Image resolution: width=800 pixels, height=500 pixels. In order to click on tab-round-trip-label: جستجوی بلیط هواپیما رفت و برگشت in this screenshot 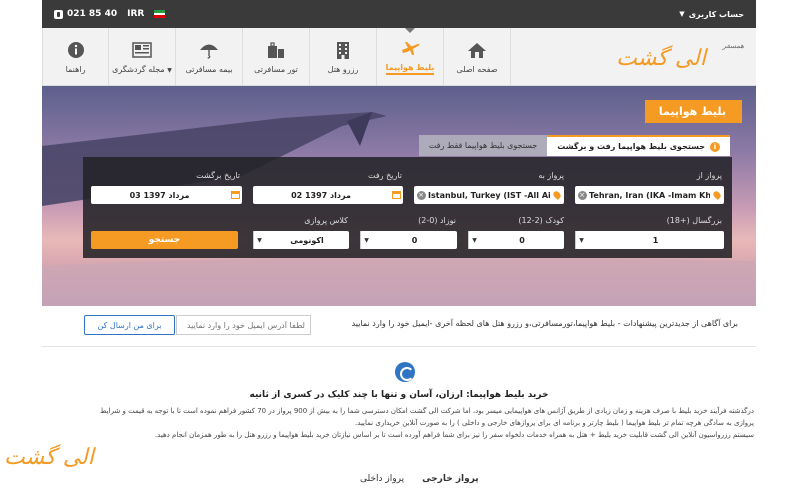, I will do `click(631, 146)`.